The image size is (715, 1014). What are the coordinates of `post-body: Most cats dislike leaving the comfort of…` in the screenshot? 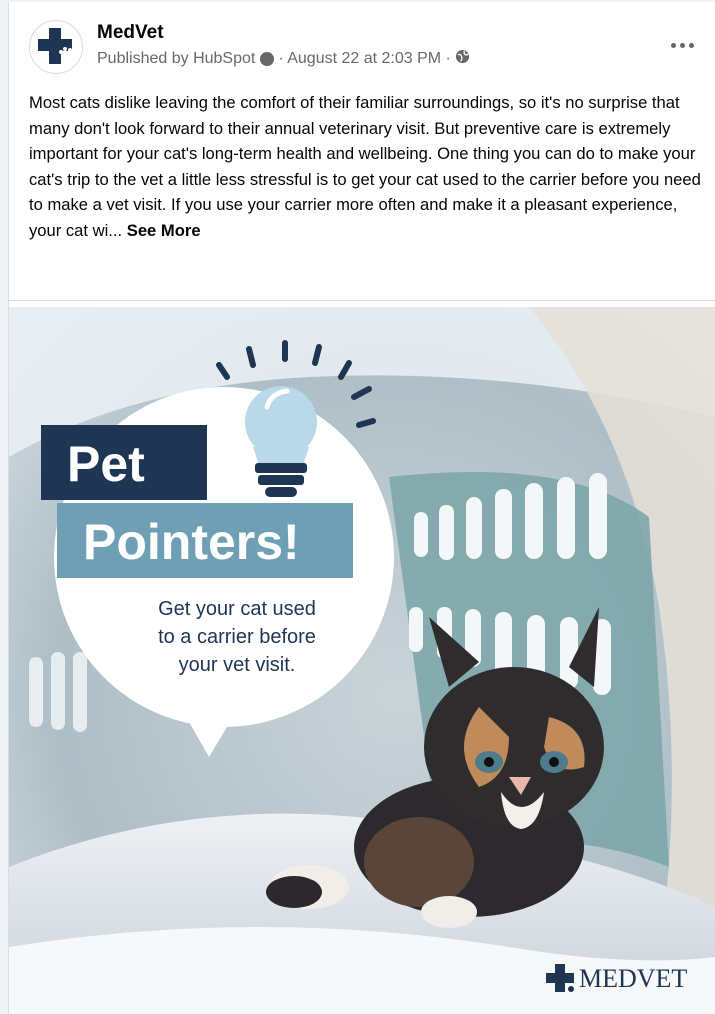 It's located at (367, 166).